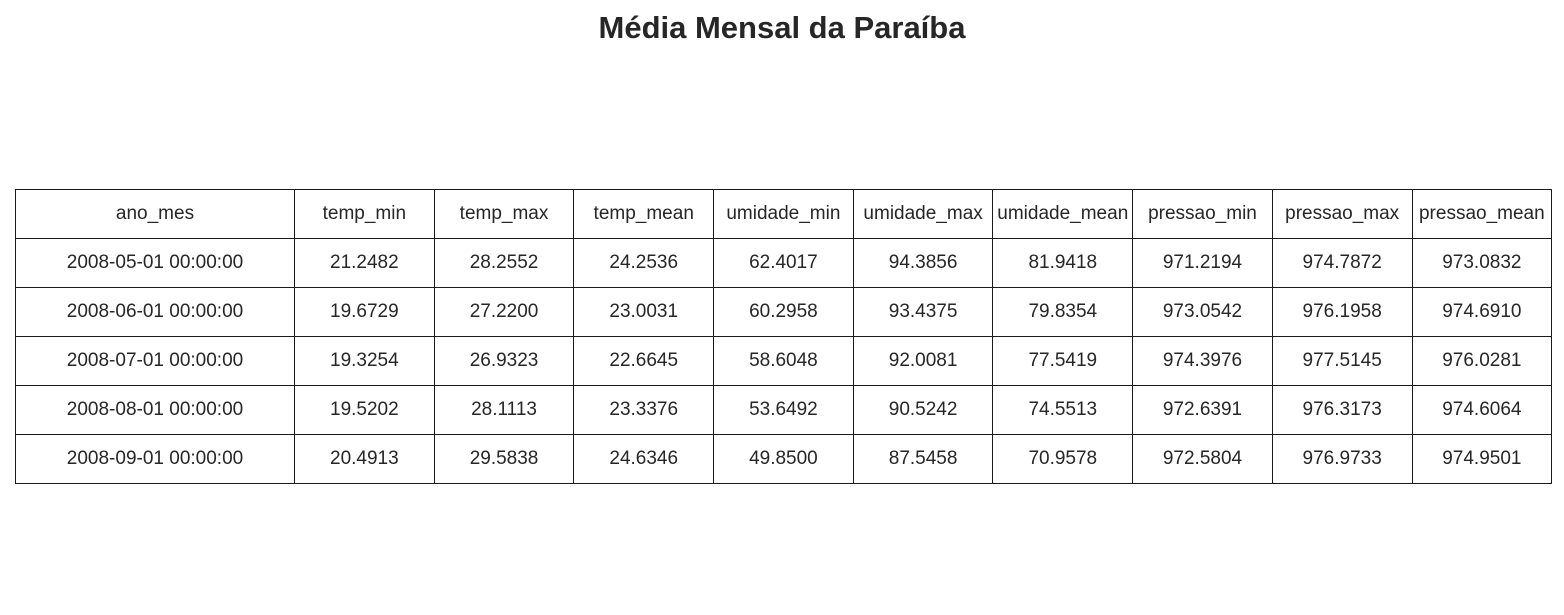  Describe the element at coordinates (1063, 410) in the screenshot. I see `table-cell: 74.5513` at that location.